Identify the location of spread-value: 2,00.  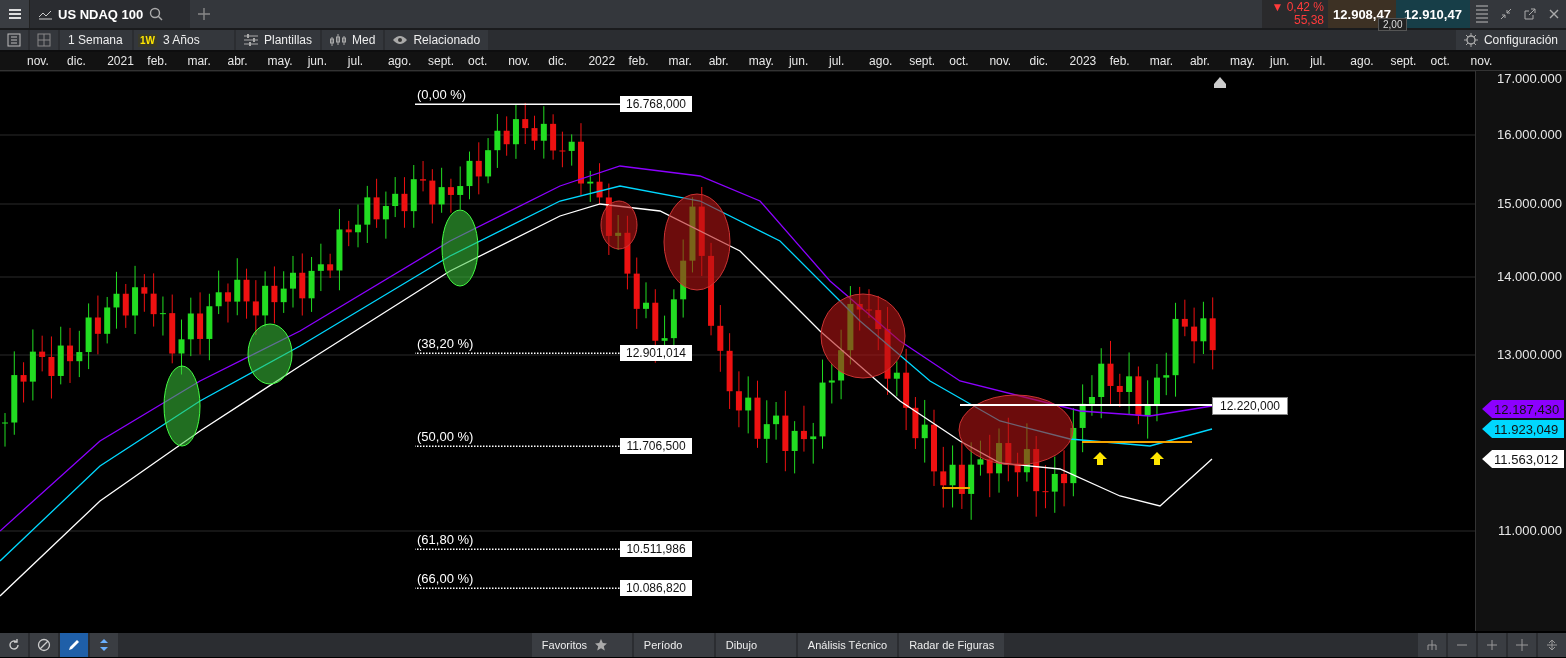
(1393, 24).